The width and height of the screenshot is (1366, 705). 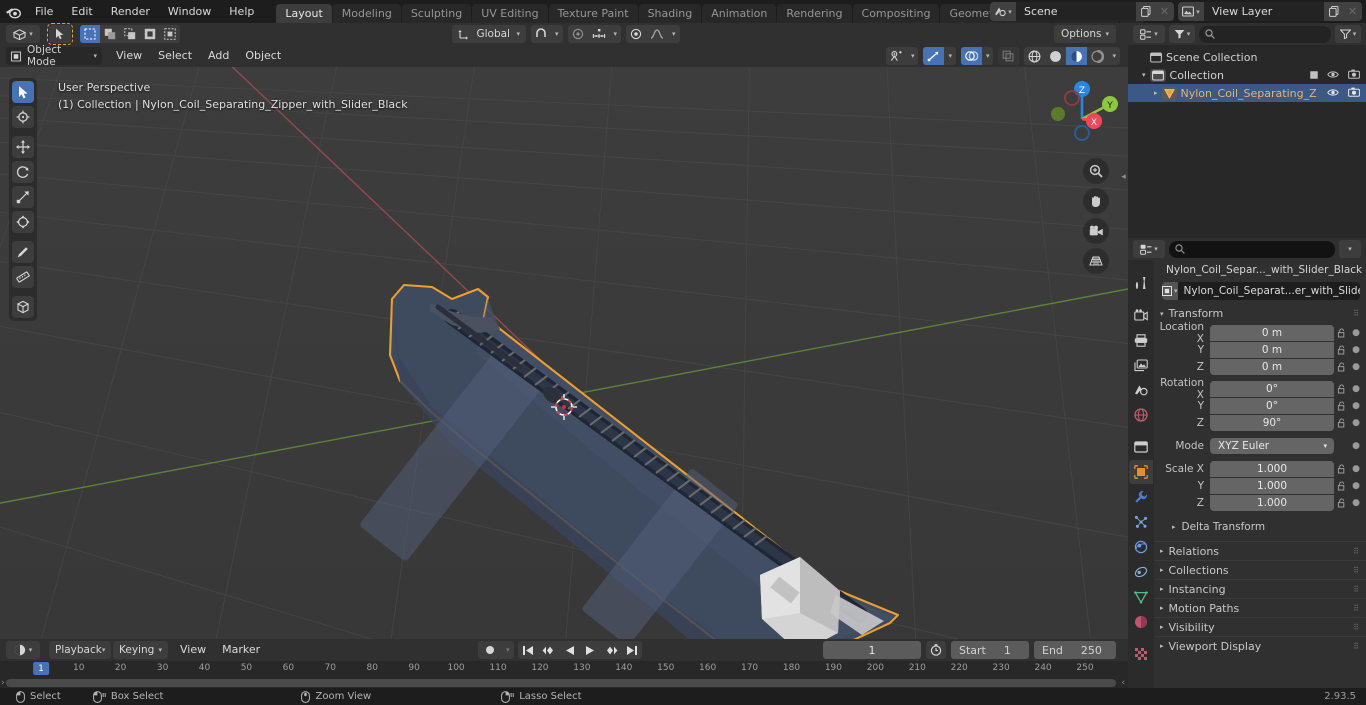 What do you see at coordinates (23, 92) in the screenshot?
I see `tweak-select-tool-icon` at bounding box center [23, 92].